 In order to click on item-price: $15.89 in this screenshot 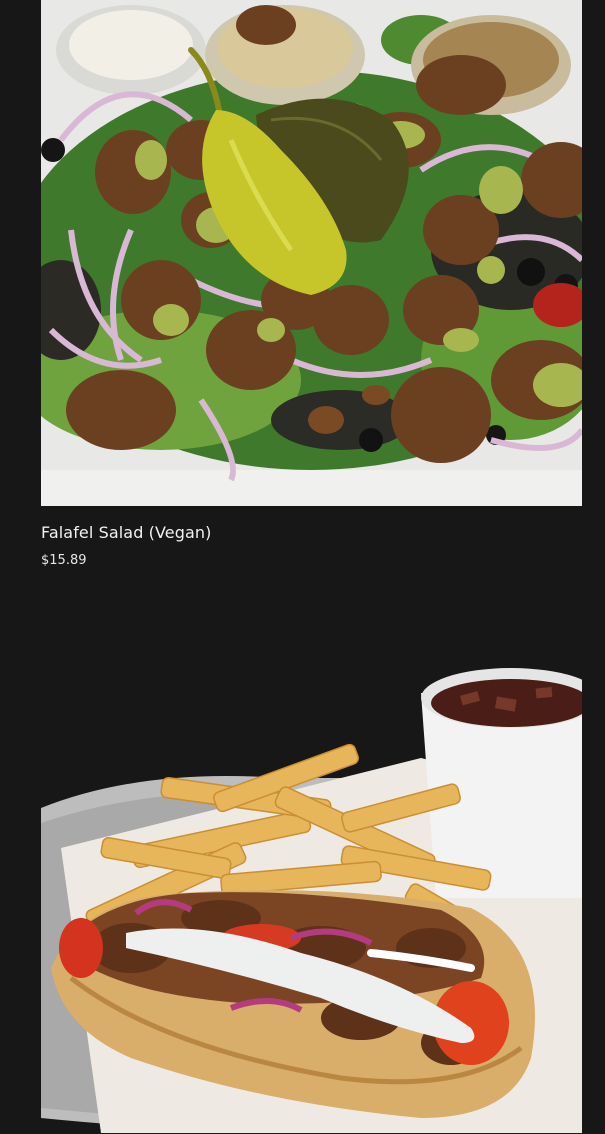, I will do `click(64, 560)`.